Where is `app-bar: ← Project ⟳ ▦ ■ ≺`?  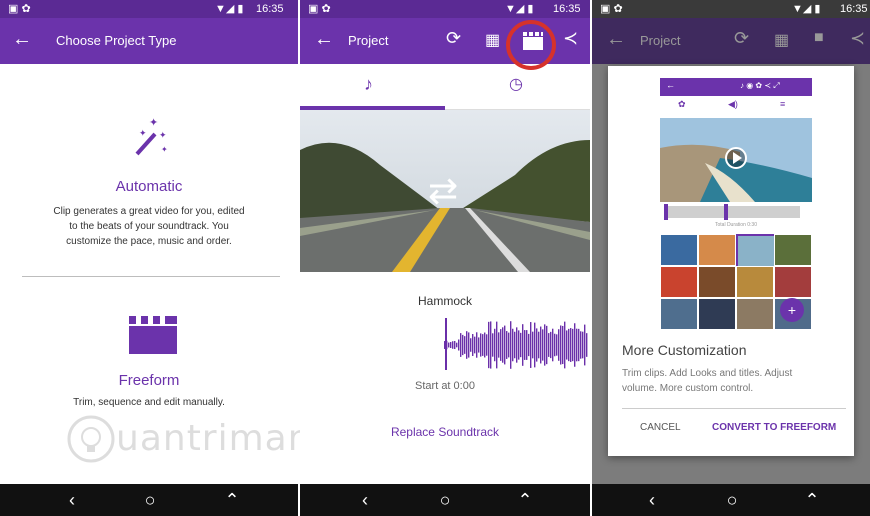 app-bar: ← Project ⟳ ▦ ■ ≺ is located at coordinates (731, 41).